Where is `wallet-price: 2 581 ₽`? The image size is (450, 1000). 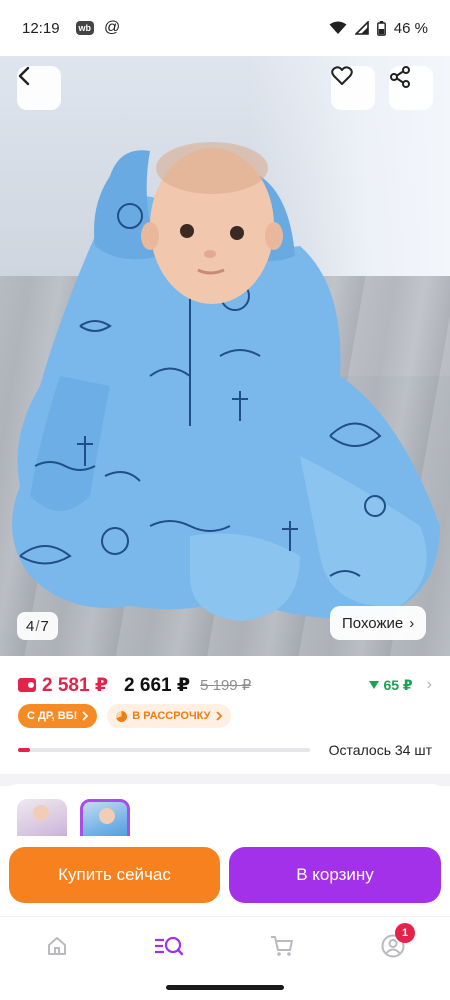 wallet-price: 2 581 ₽ is located at coordinates (75, 685).